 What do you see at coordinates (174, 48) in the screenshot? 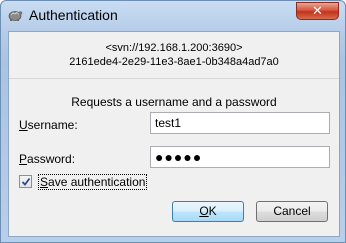
I see `repository-url: <svn://192.168.1.200:3690>` at bounding box center [174, 48].